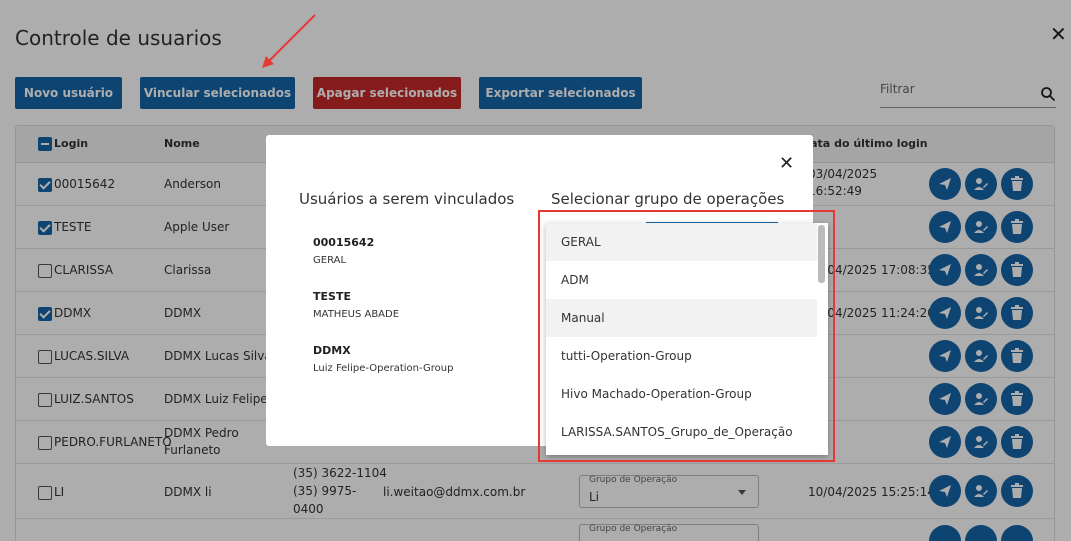 This screenshot has height=541, width=1071. What do you see at coordinates (330, 260) in the screenshot?
I see `linked-user-group: GERAL` at bounding box center [330, 260].